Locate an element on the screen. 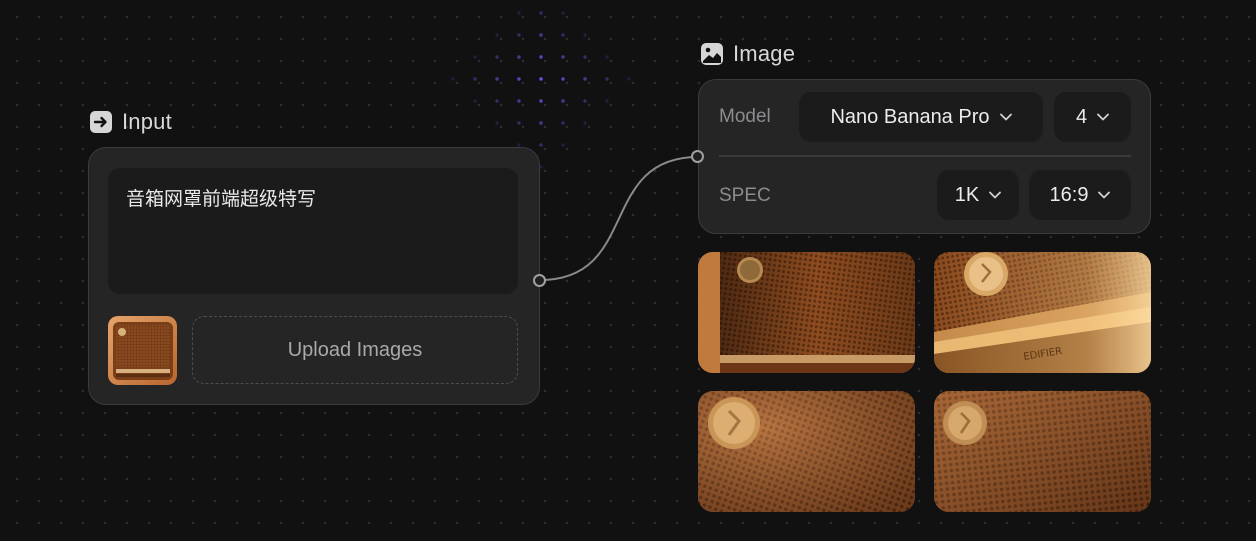 The image size is (1256, 541). node-divider is located at coordinates (925, 156).